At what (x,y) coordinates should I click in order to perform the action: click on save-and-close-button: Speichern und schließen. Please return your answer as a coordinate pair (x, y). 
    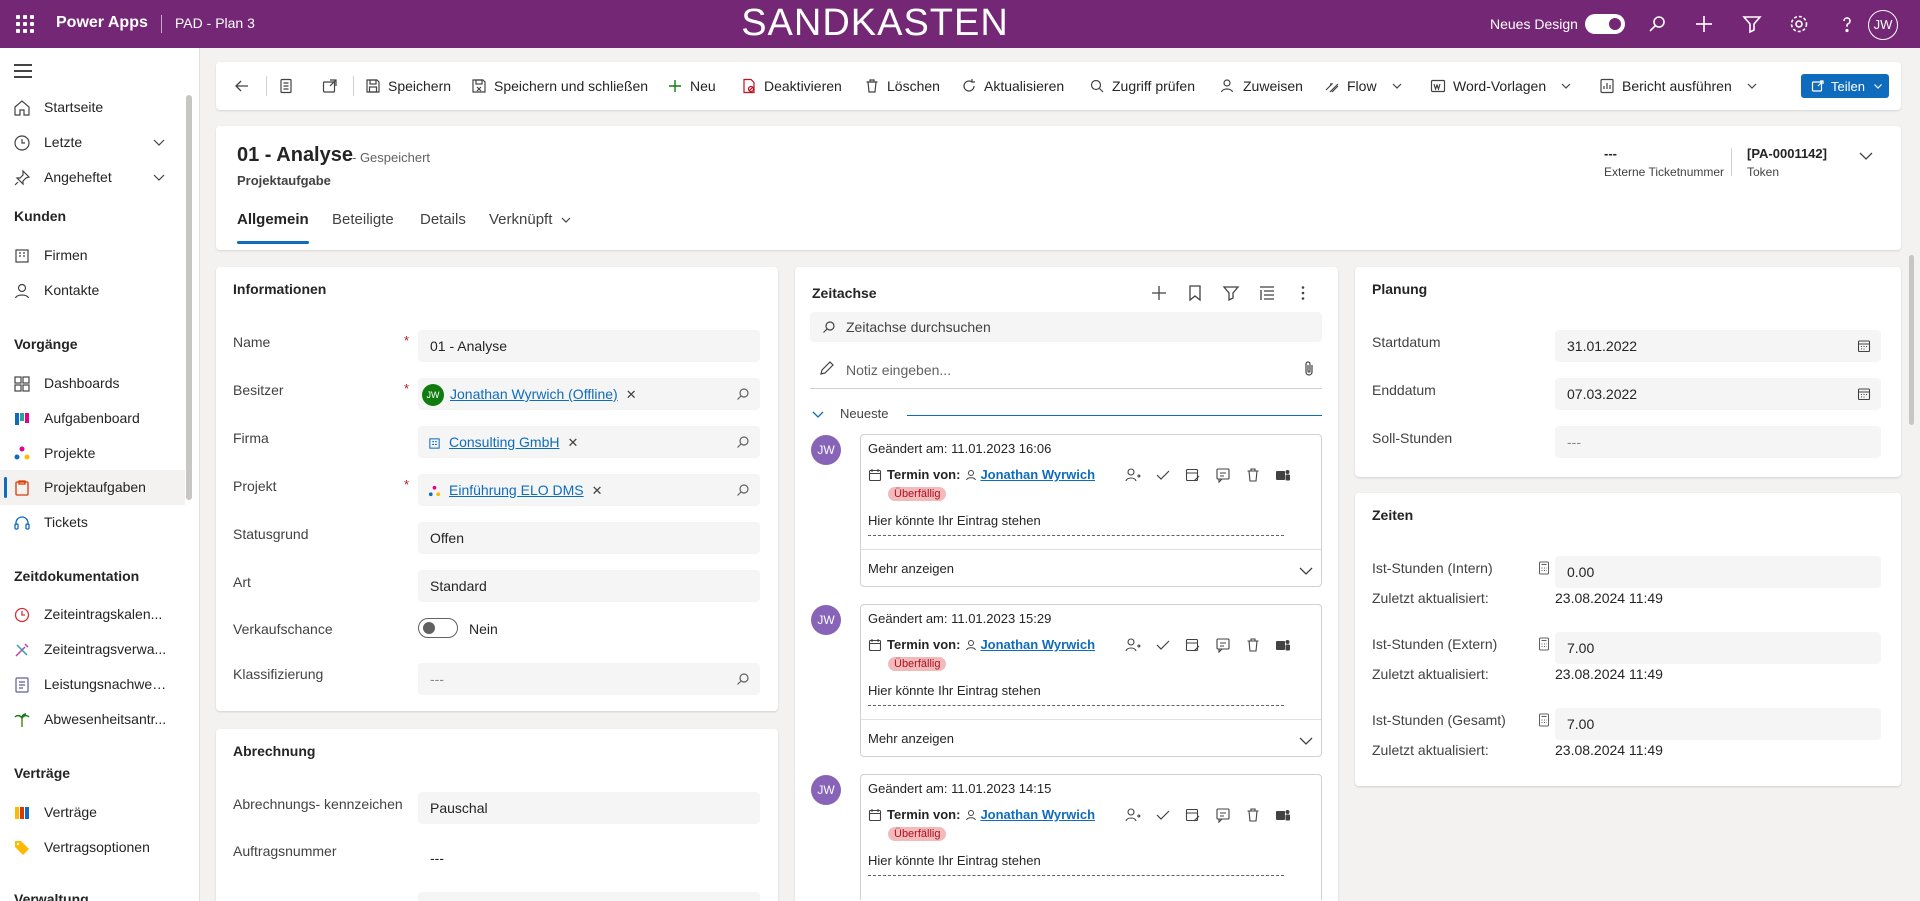
    Looking at the image, I should click on (559, 86).